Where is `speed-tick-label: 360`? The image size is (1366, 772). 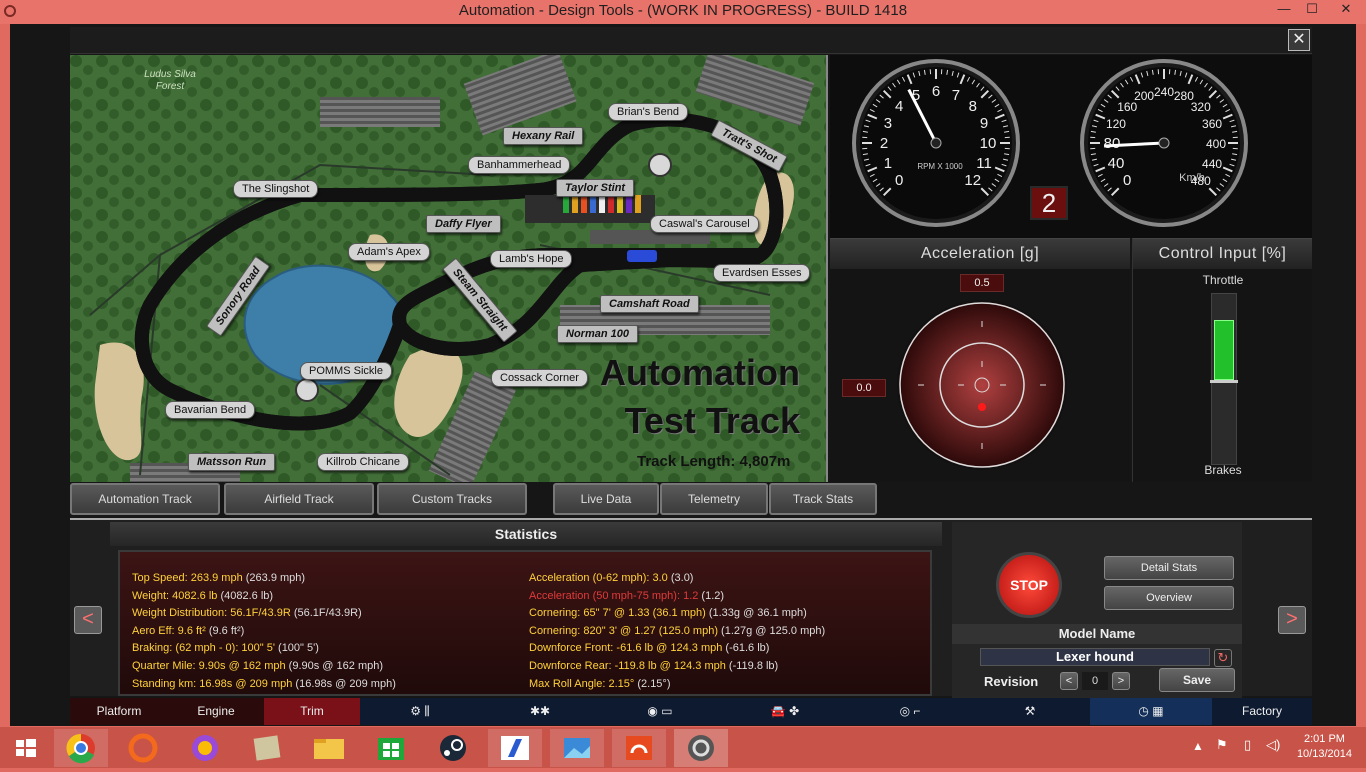
speed-tick-label: 360 is located at coordinates (1212, 124).